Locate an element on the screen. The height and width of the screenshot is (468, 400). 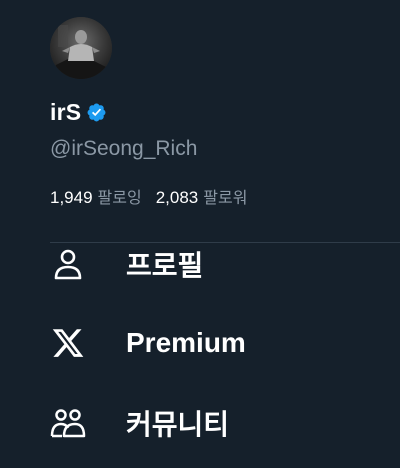
following-link: 1,949 팔로잉 is located at coordinates (96, 196).